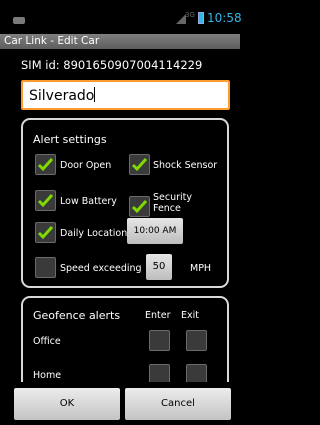 The height and width of the screenshot is (425, 320). What do you see at coordinates (158, 315) in the screenshot?
I see `enter-column-header: Enter` at bounding box center [158, 315].